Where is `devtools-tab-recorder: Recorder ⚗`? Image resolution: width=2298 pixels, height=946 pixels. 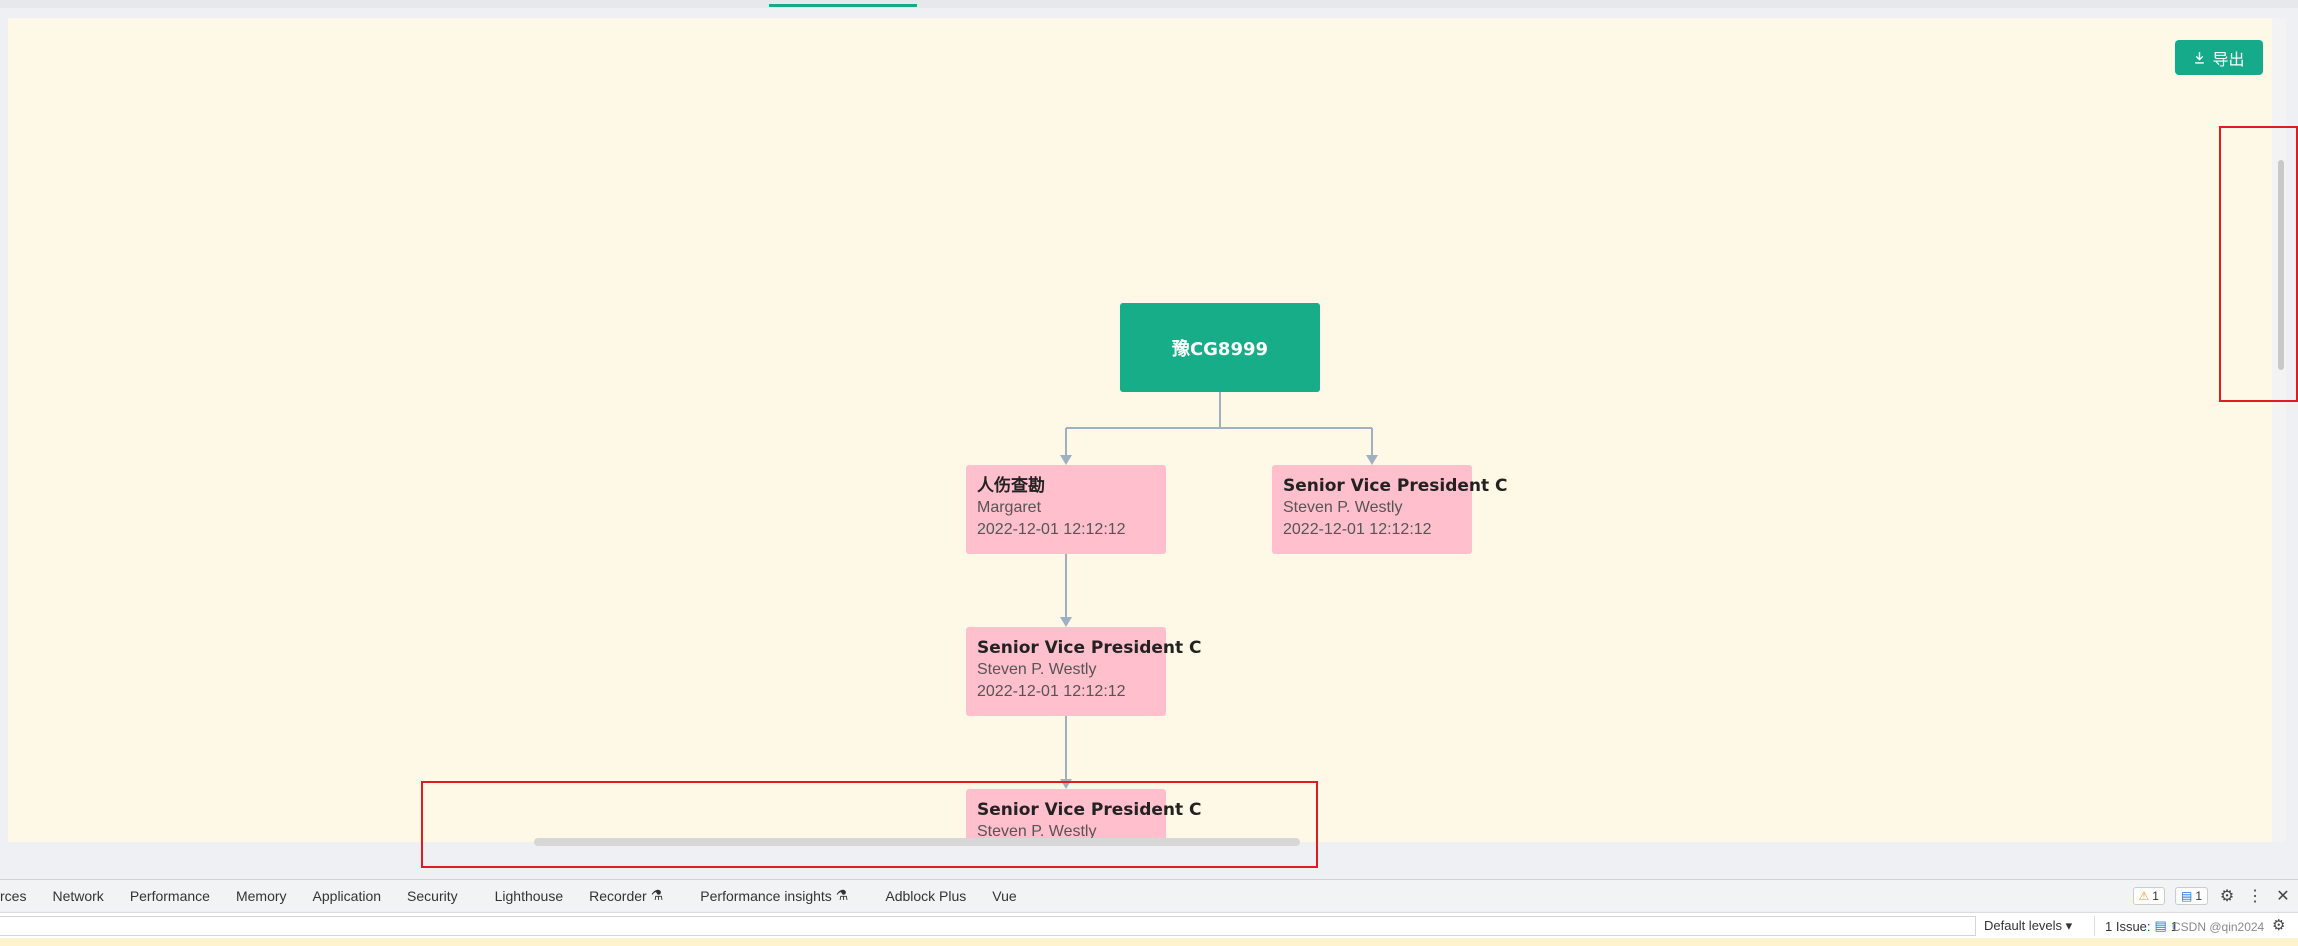 devtools-tab-recorder: Recorder ⚗ is located at coordinates (626, 895).